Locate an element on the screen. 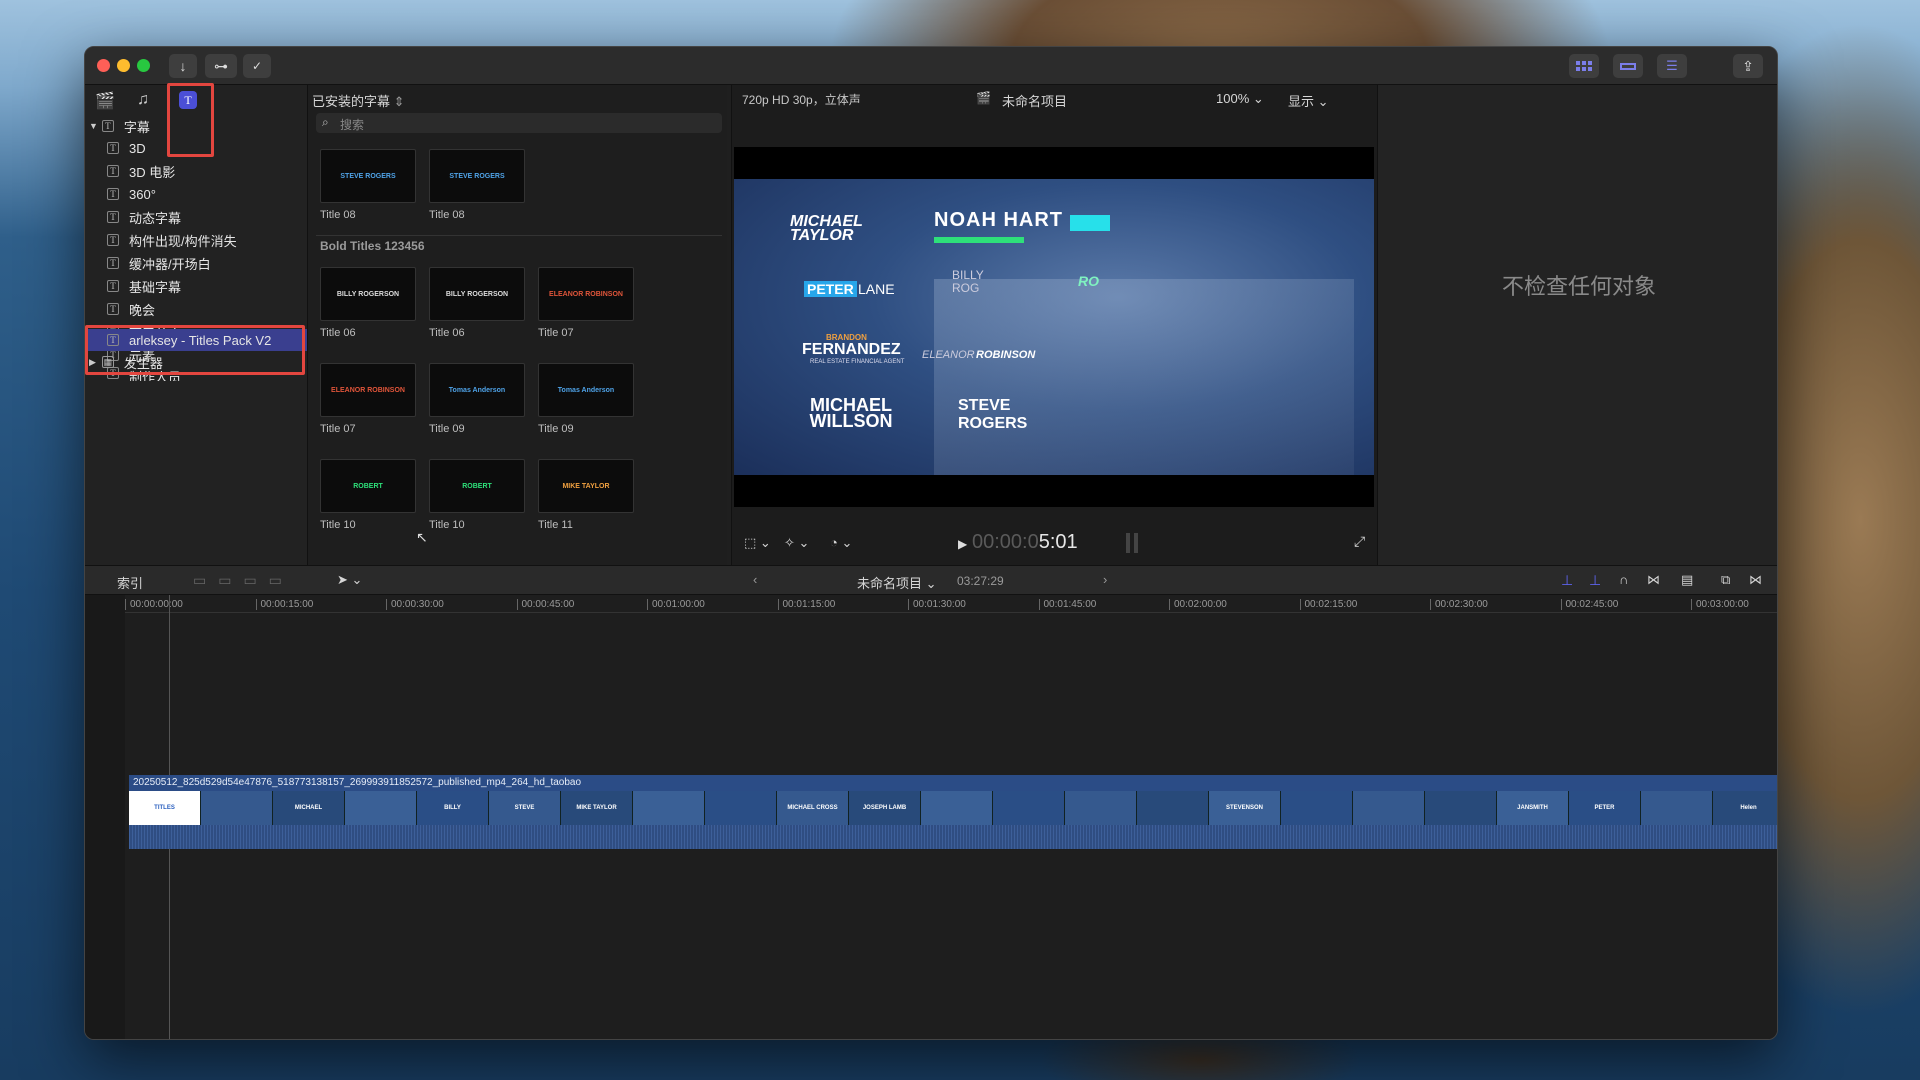 Image resolution: width=1920 pixels, height=1080 pixels. retime-speed-icon: ◔ ⌄ is located at coordinates (841, 543).